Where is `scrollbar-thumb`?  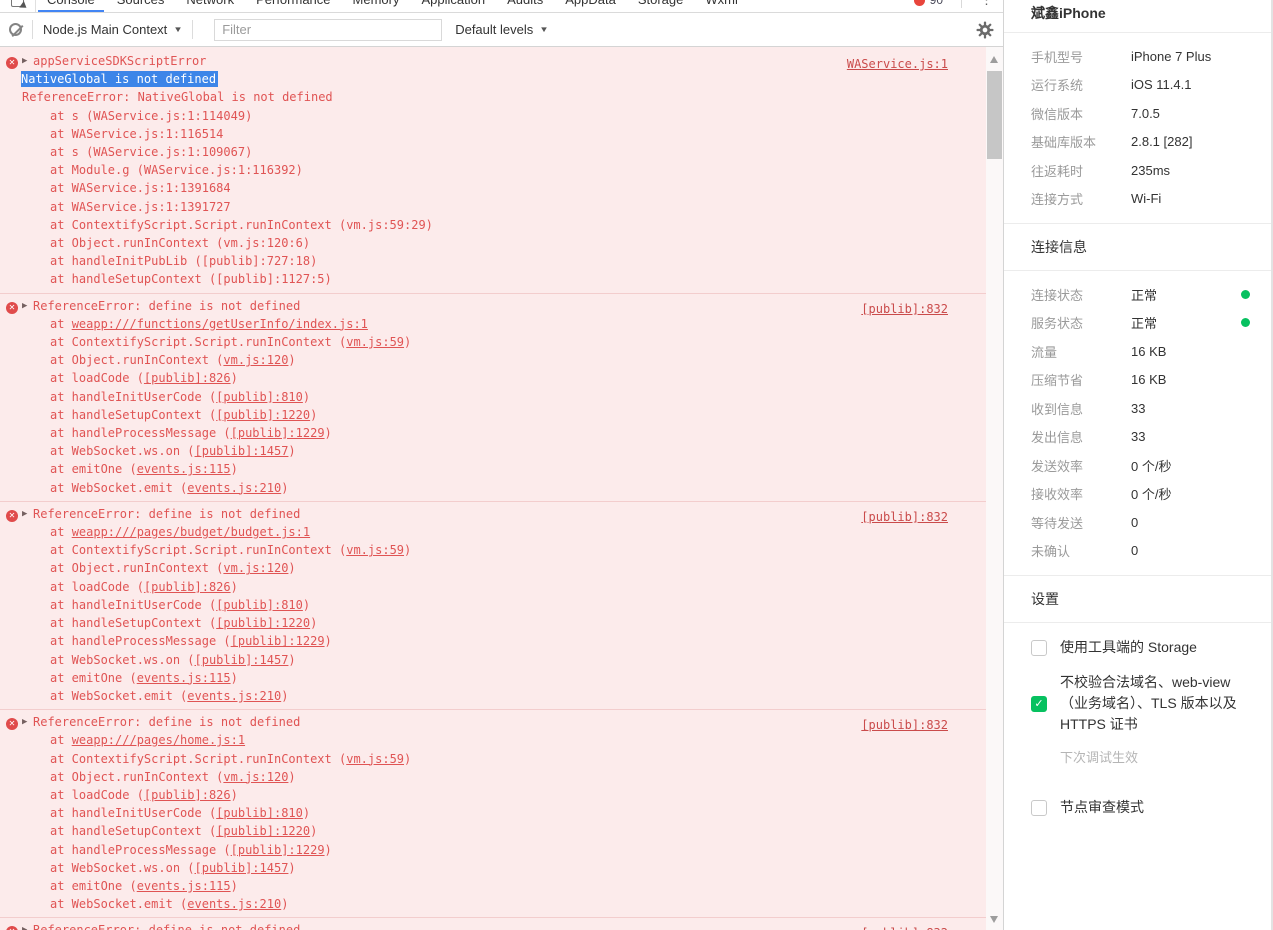
scrollbar-thumb is located at coordinates (994, 115).